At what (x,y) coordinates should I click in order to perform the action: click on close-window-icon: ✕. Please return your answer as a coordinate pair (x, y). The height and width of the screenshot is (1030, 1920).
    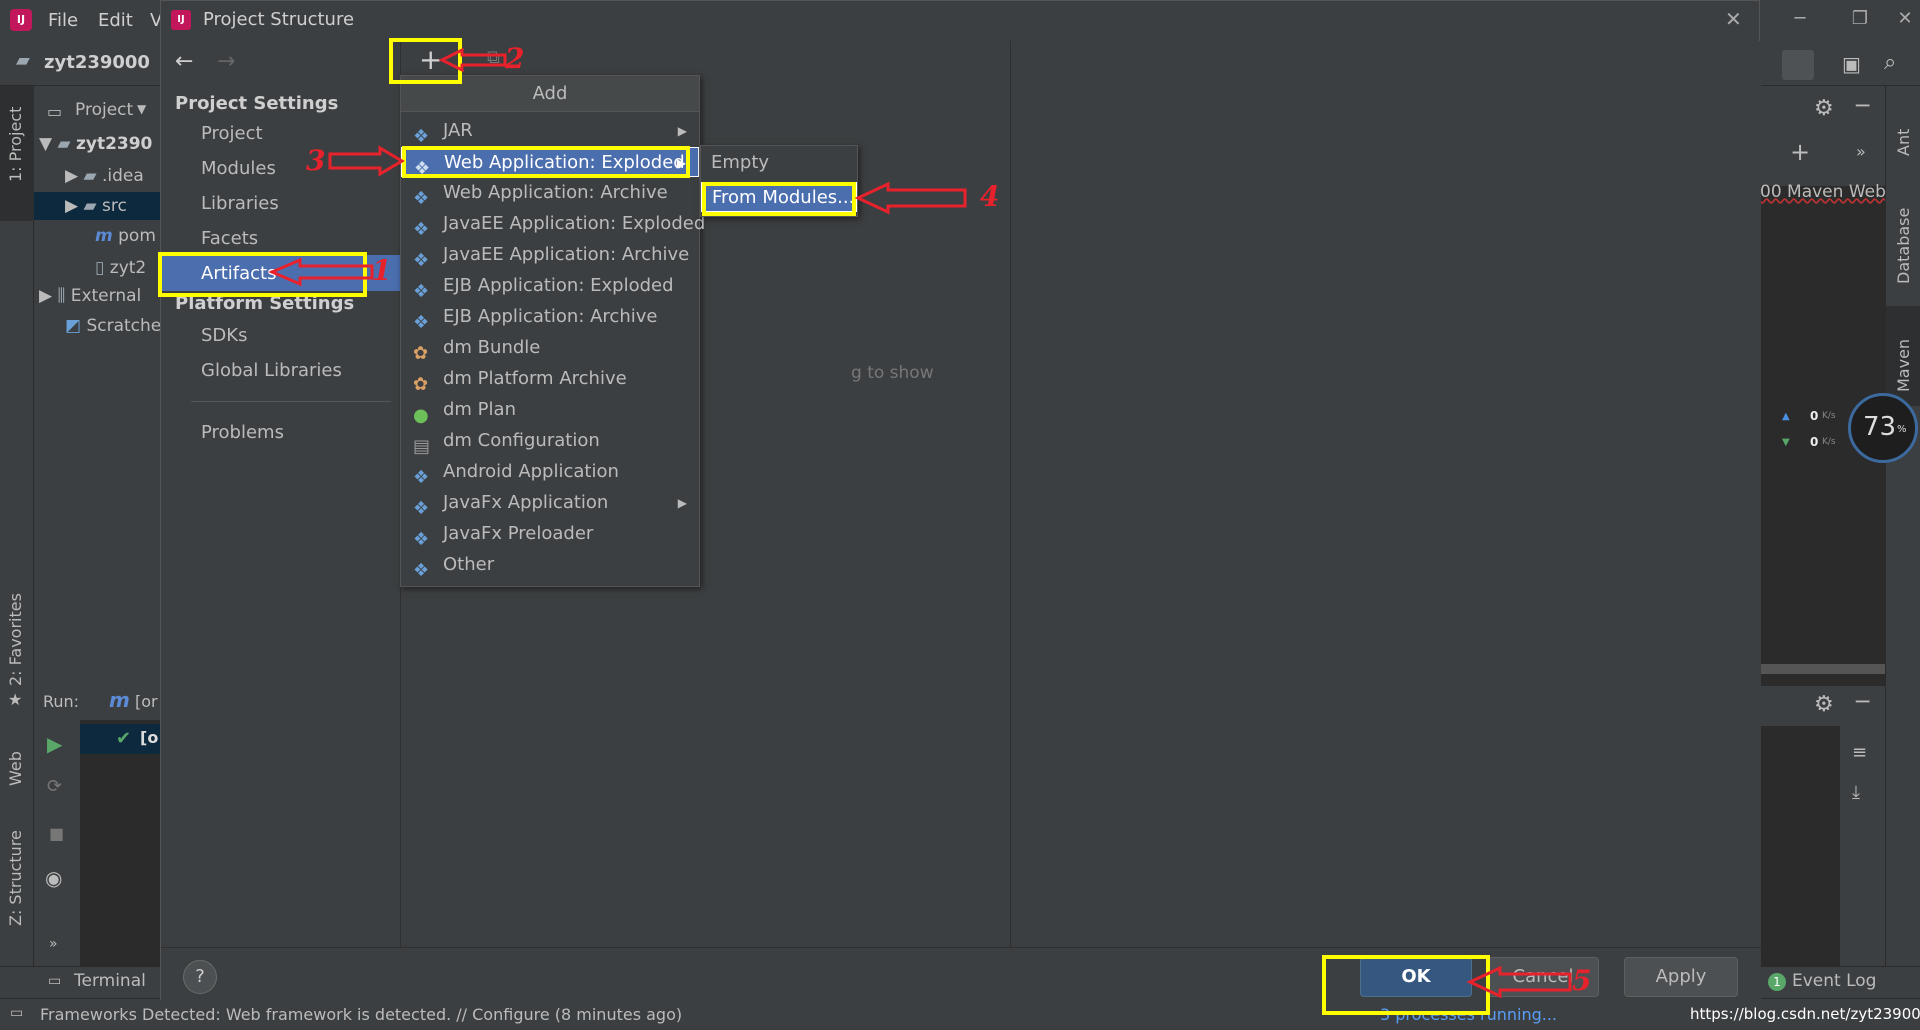
    Looking at the image, I should click on (1905, 18).